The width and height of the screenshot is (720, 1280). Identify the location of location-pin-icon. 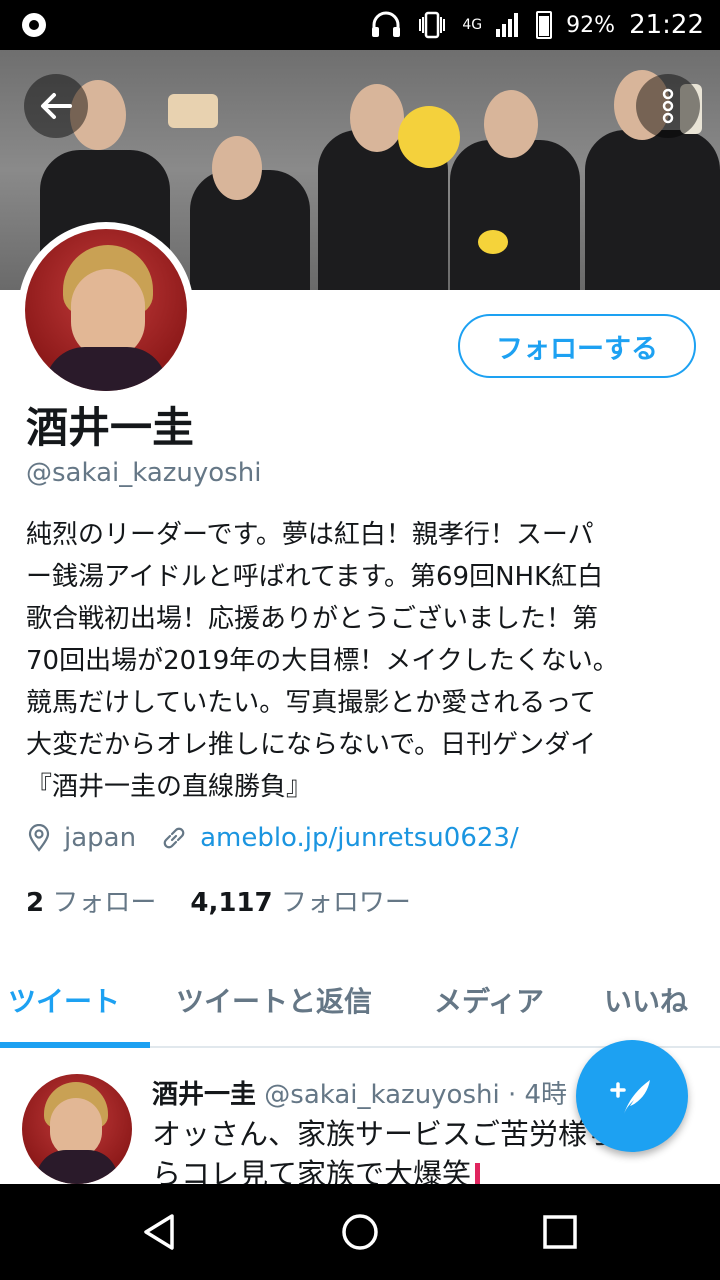
(39, 838).